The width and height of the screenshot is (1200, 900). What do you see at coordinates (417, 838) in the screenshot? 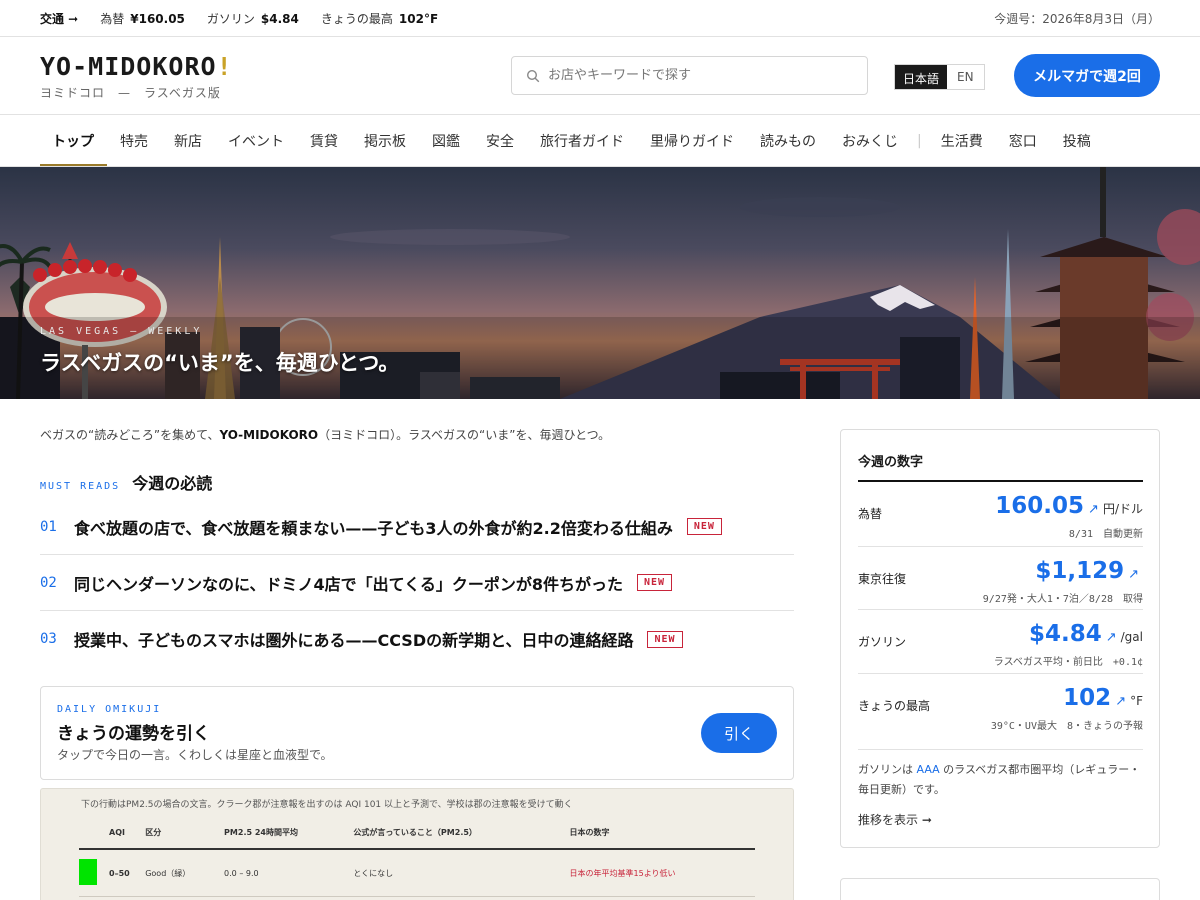
I see `aqi-table-header: AQI 区分 PM2.5 24時間平均 公式が言っていること（PM2.5） 日本の数字` at bounding box center [417, 838].